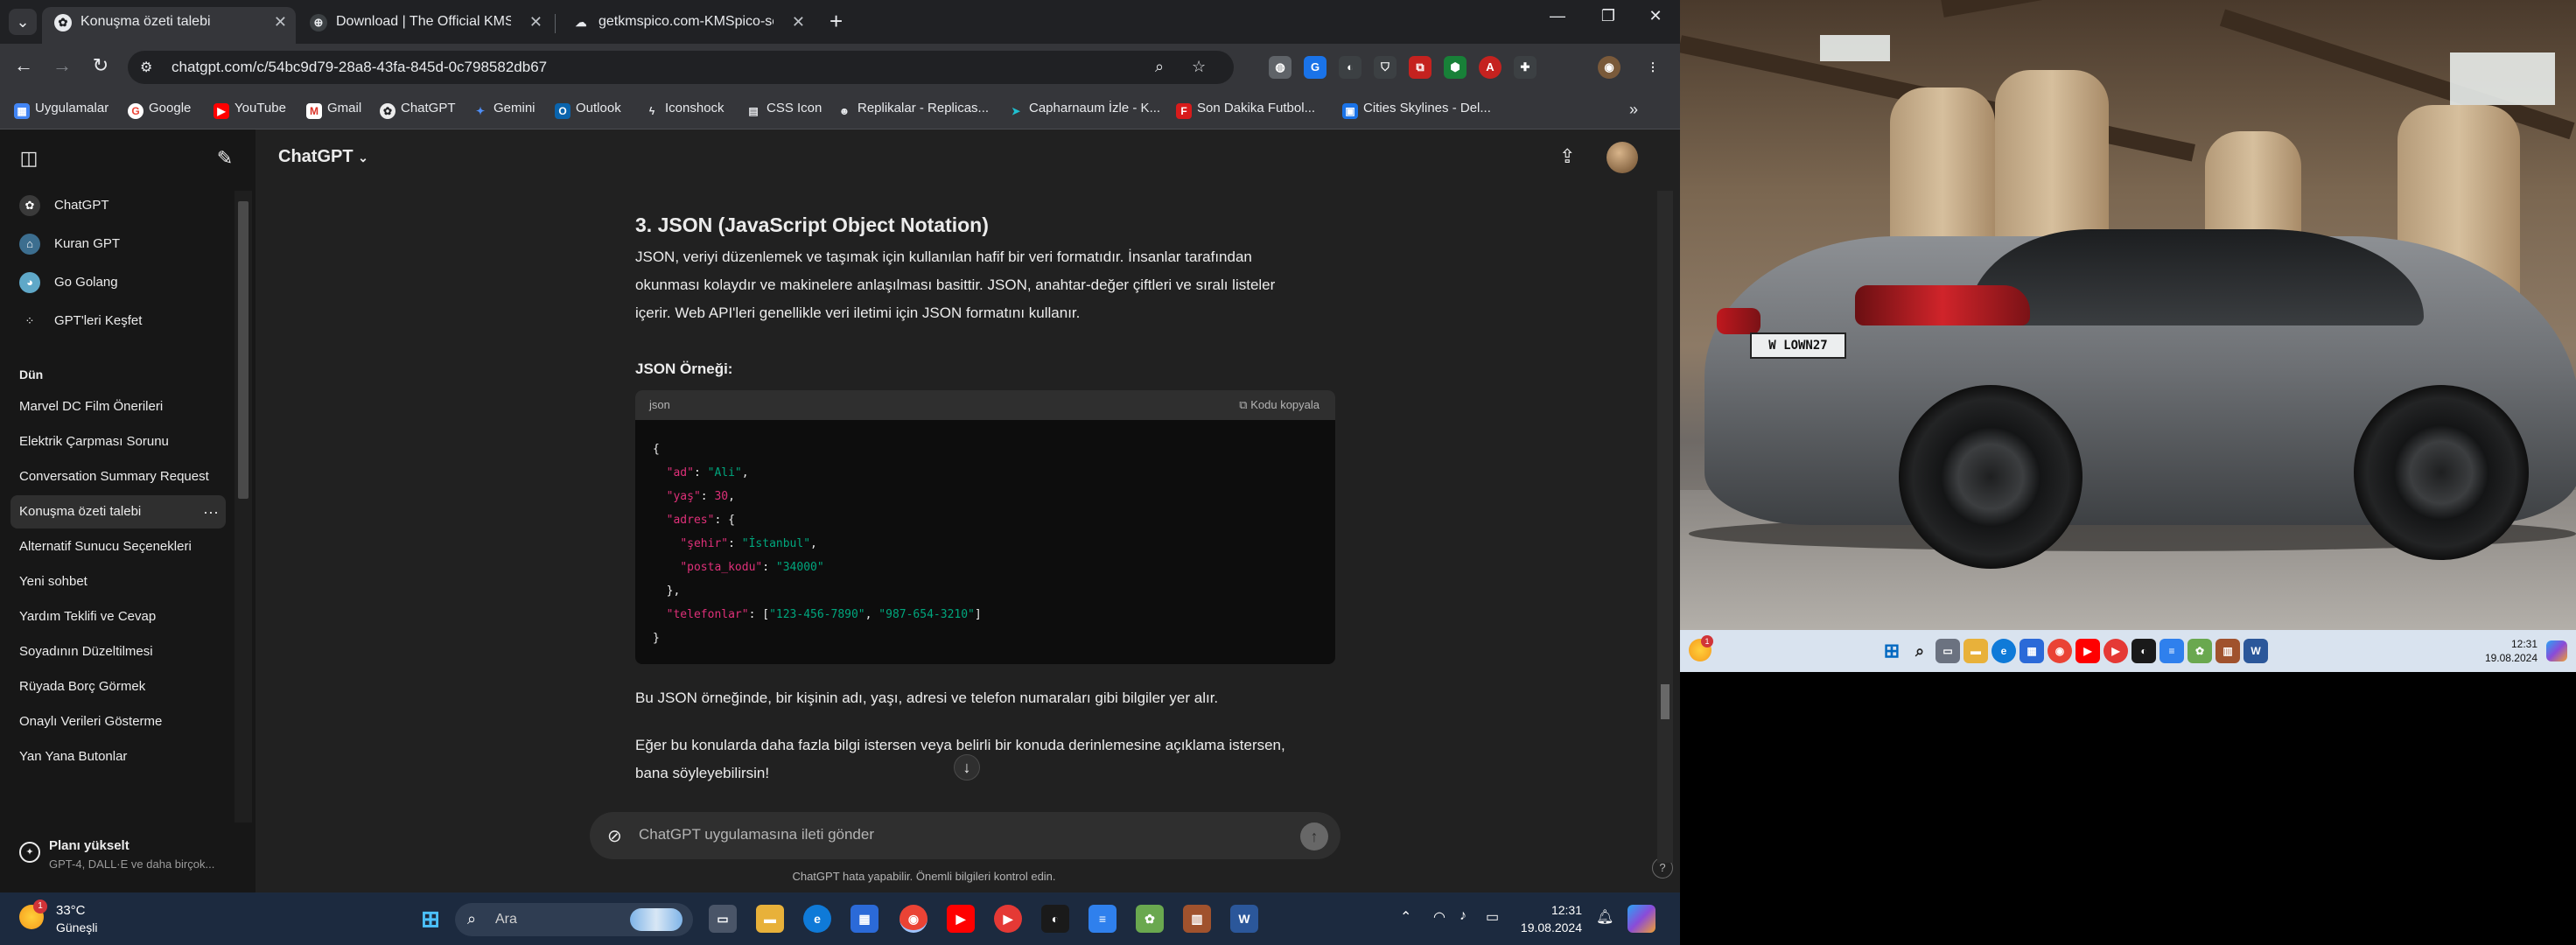 This screenshot has height=945, width=2576. What do you see at coordinates (1439, 917) in the screenshot?
I see `wifi-icon: ◠` at bounding box center [1439, 917].